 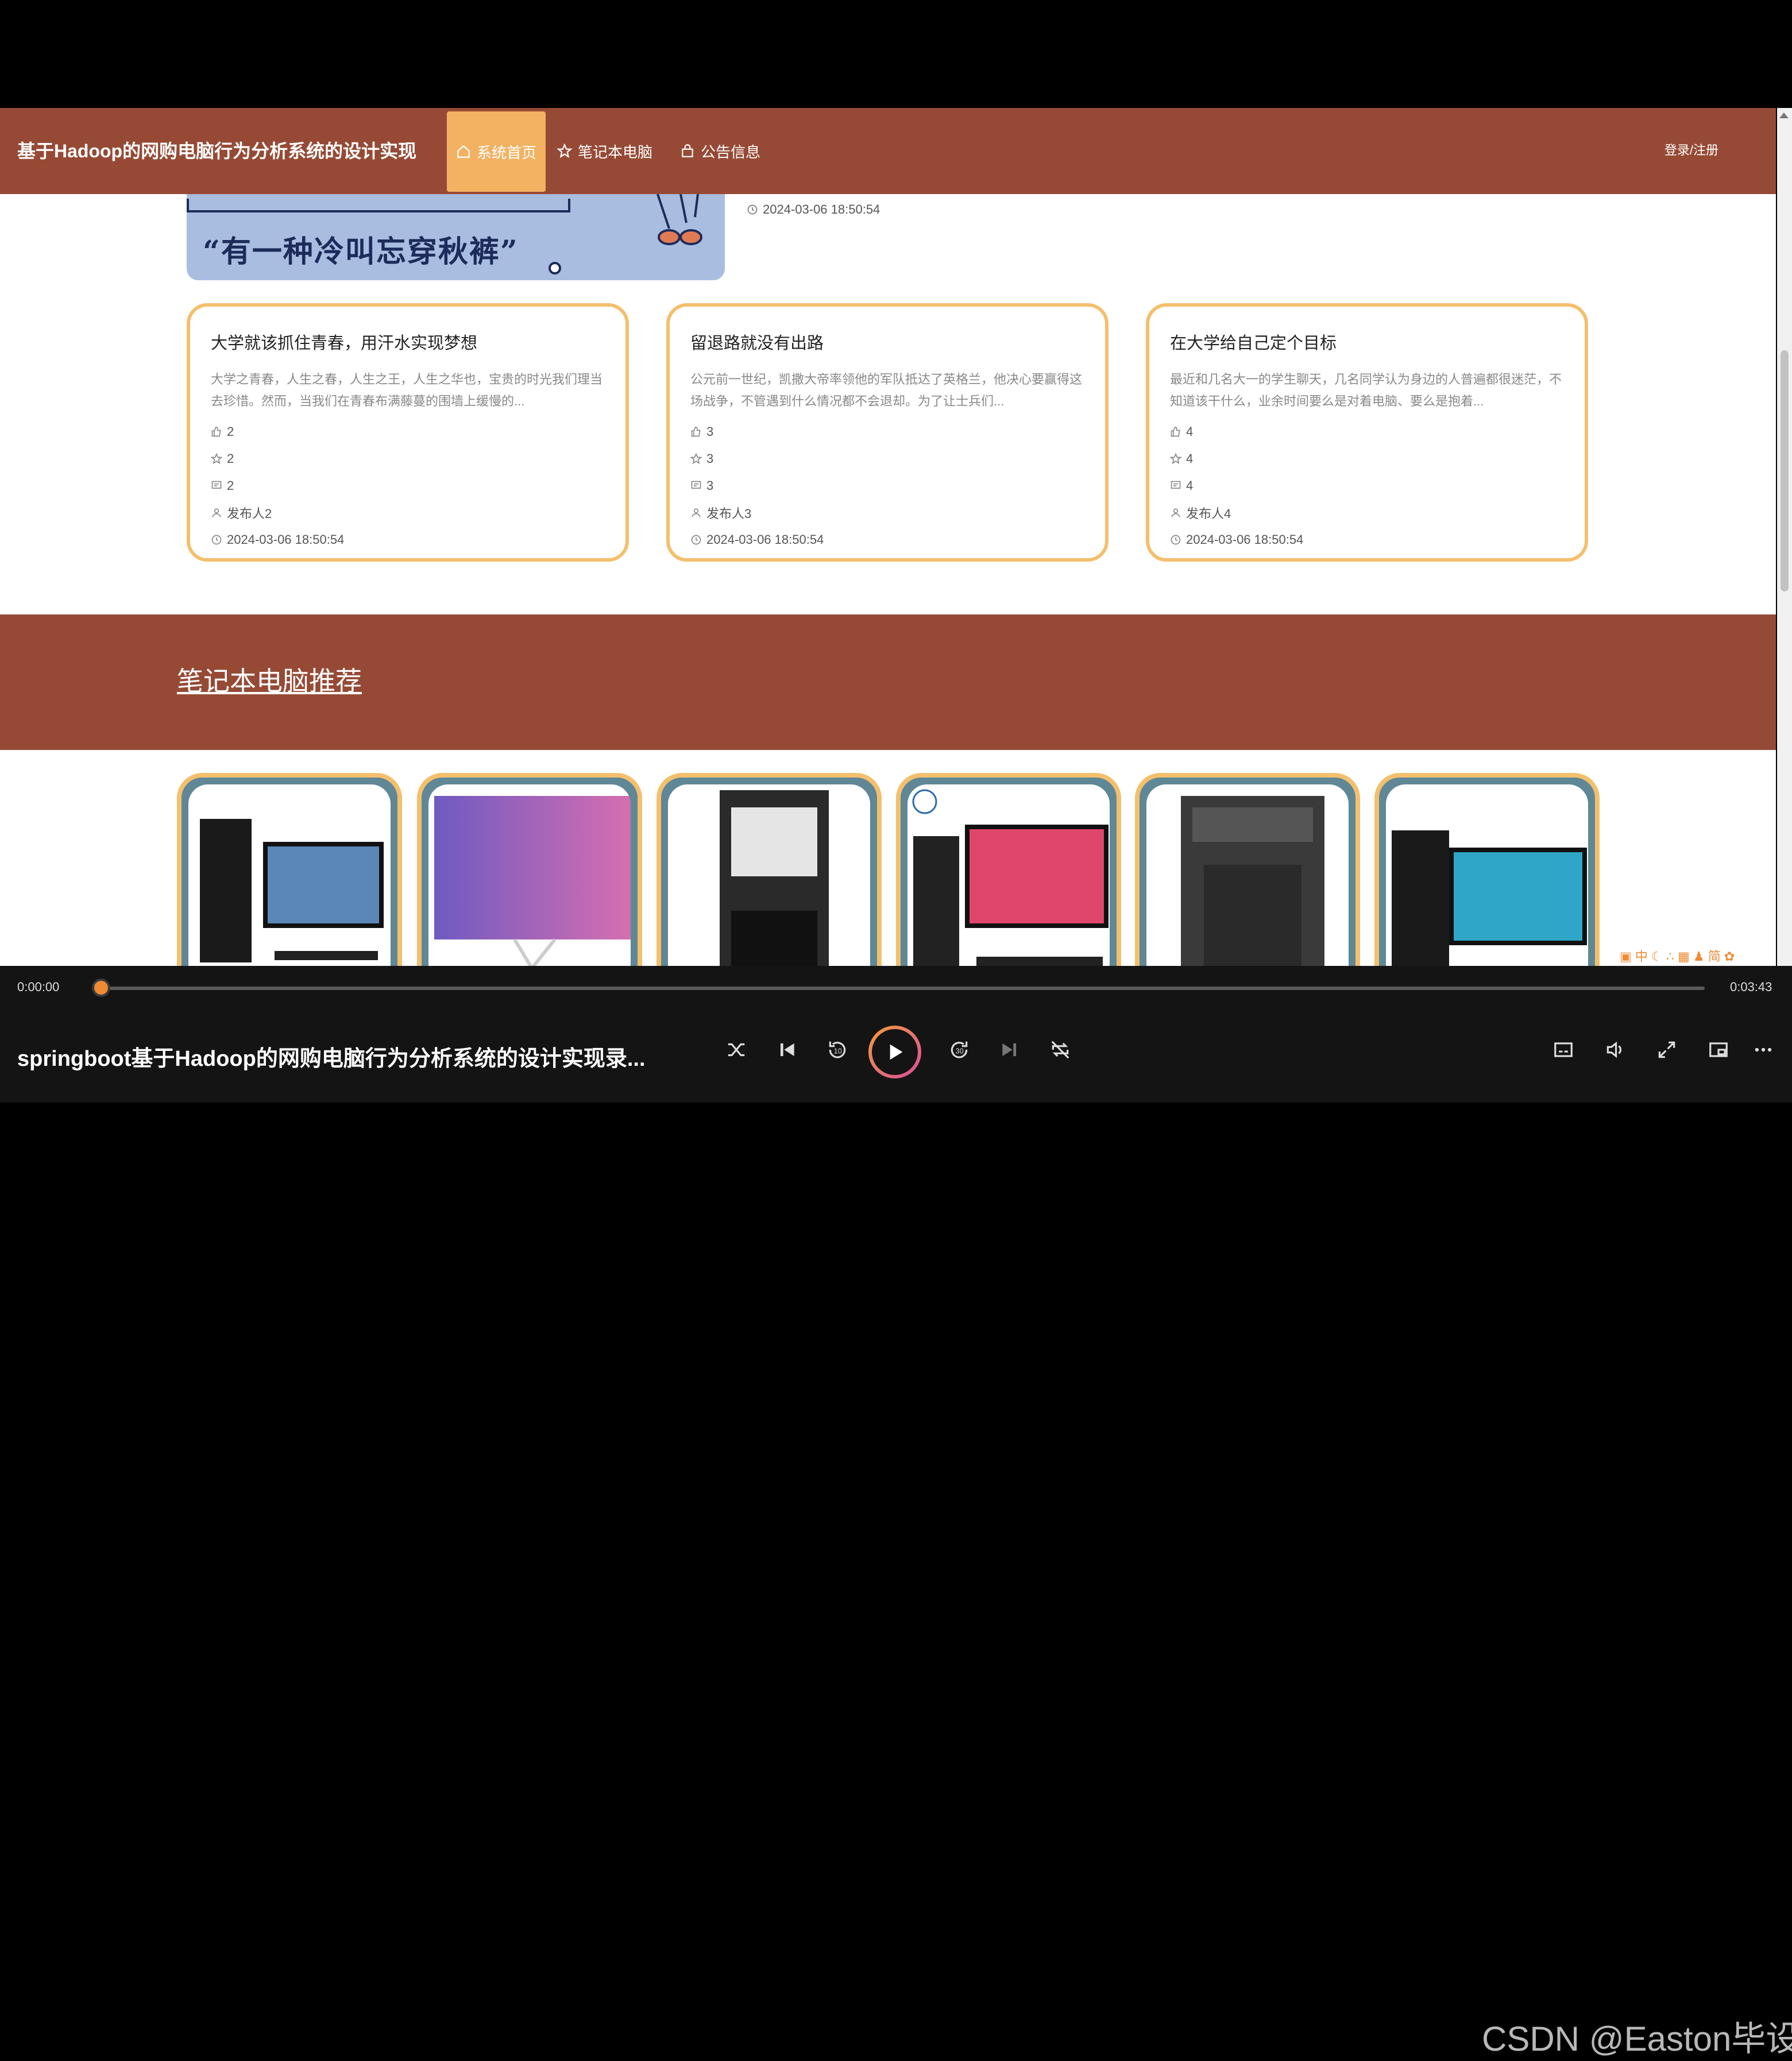 What do you see at coordinates (1252, 881) in the screenshot?
I see `gaming-tower-image` at bounding box center [1252, 881].